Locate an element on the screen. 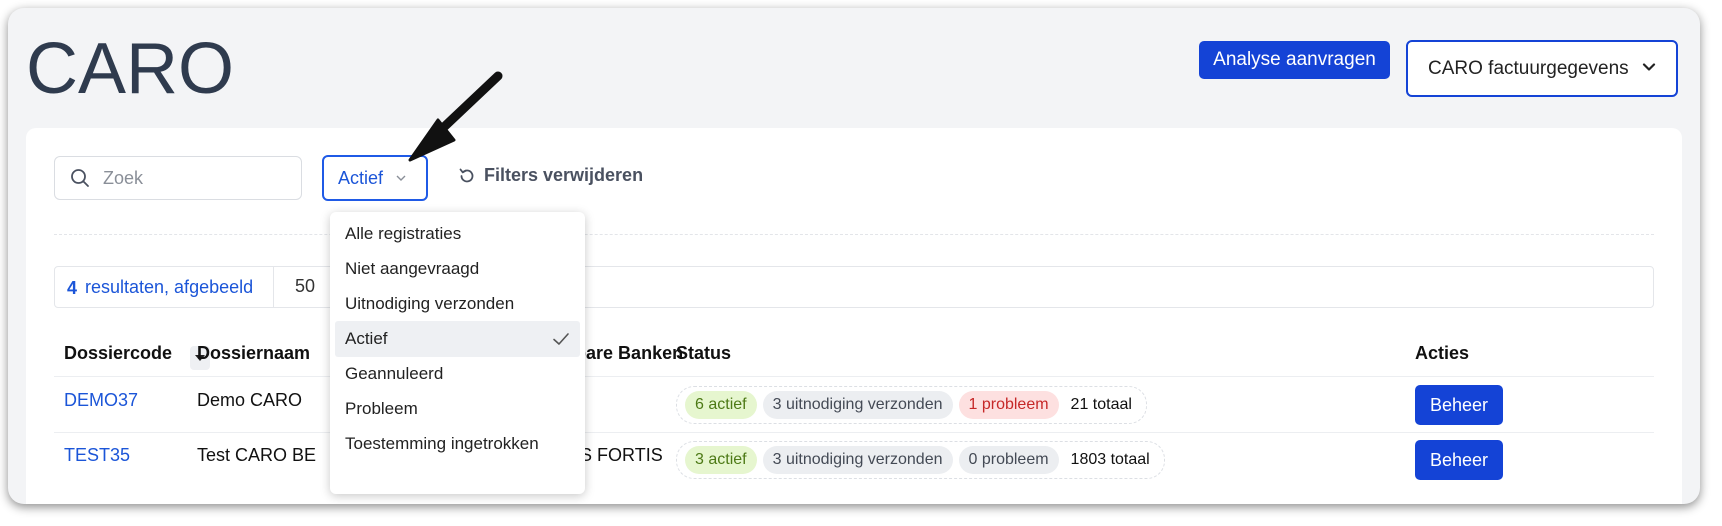 The image size is (1722, 526). dropdown-option-all: Alle registraties is located at coordinates (457, 234).